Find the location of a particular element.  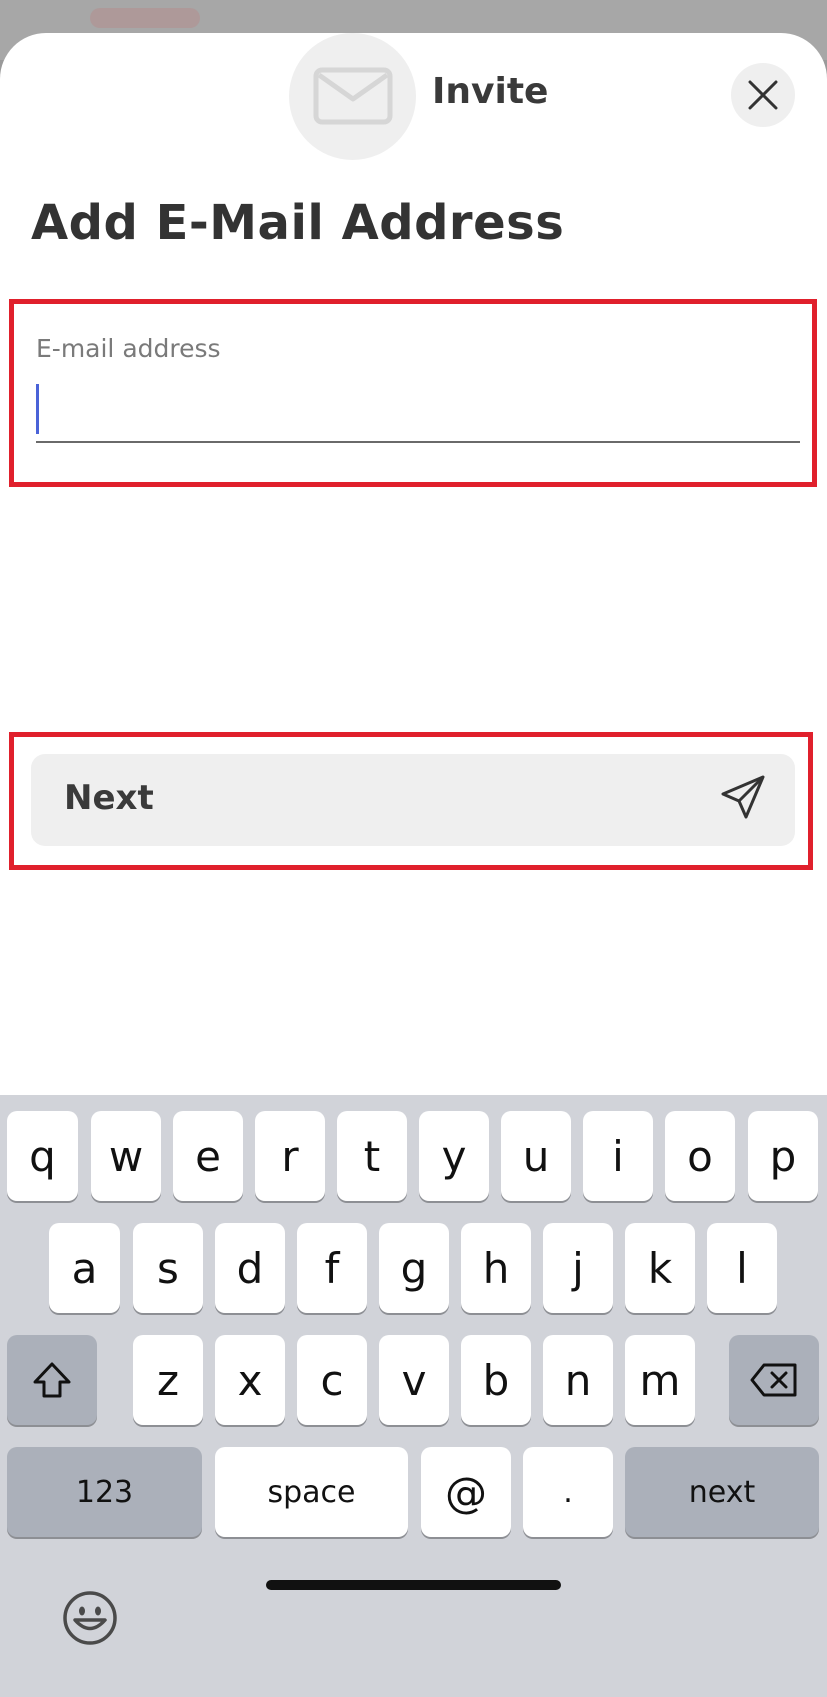

shift-key is located at coordinates (52, 1380).